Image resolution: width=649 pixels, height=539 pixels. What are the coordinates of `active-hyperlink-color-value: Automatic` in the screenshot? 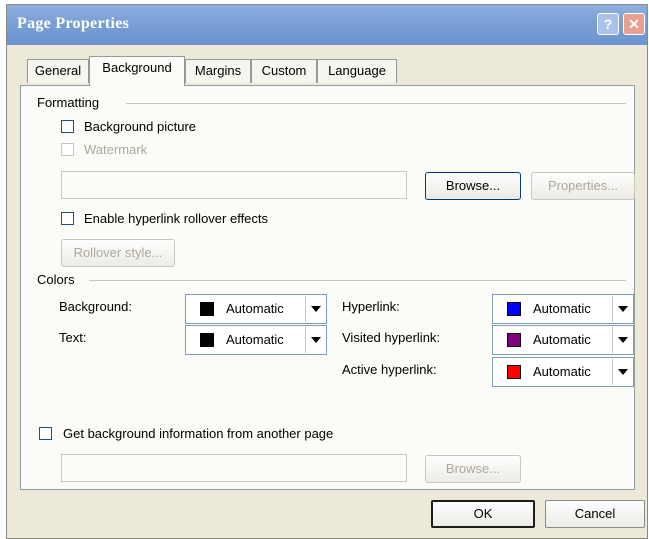 It's located at (562, 371).